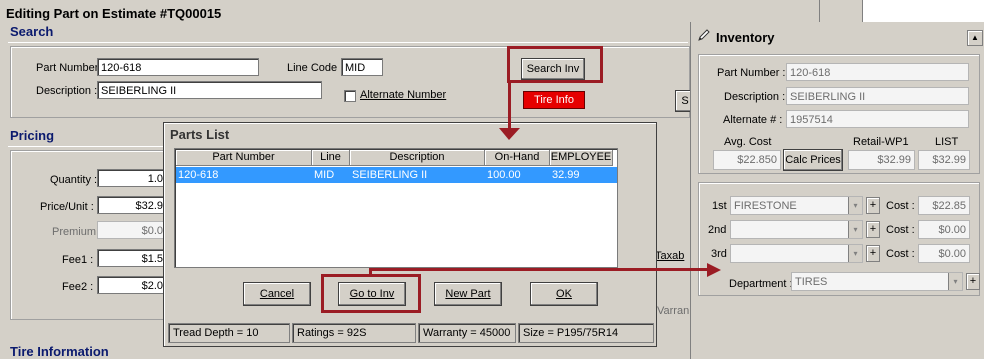 Image resolution: width=984 pixels, height=359 pixels. I want to click on tire-information-section-title: Tire Information, so click(59, 351).